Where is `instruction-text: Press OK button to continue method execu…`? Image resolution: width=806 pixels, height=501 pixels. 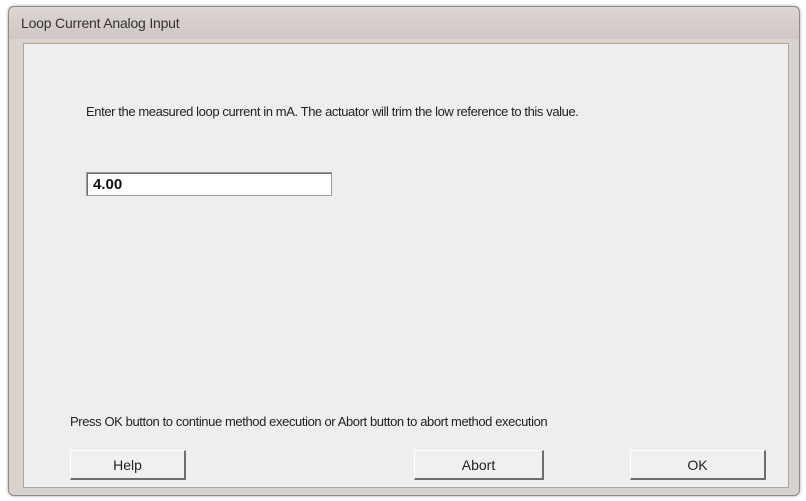
instruction-text: Press OK button to continue method execu… is located at coordinates (309, 421).